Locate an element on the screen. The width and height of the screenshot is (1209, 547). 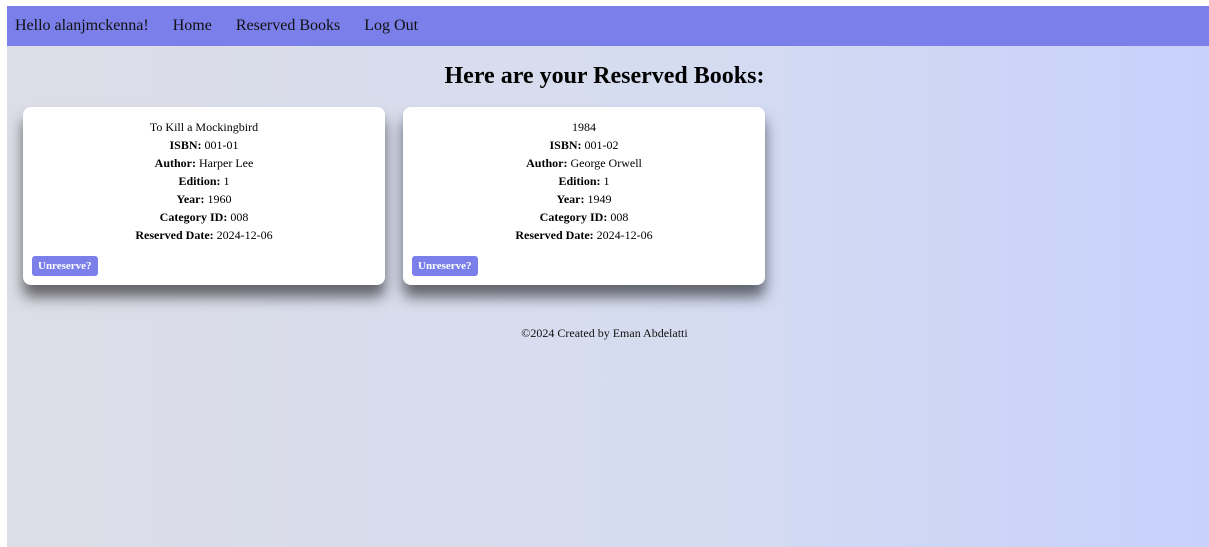
footer-text: ©2024 Created by Eman Abdelatti is located at coordinates (604, 333).